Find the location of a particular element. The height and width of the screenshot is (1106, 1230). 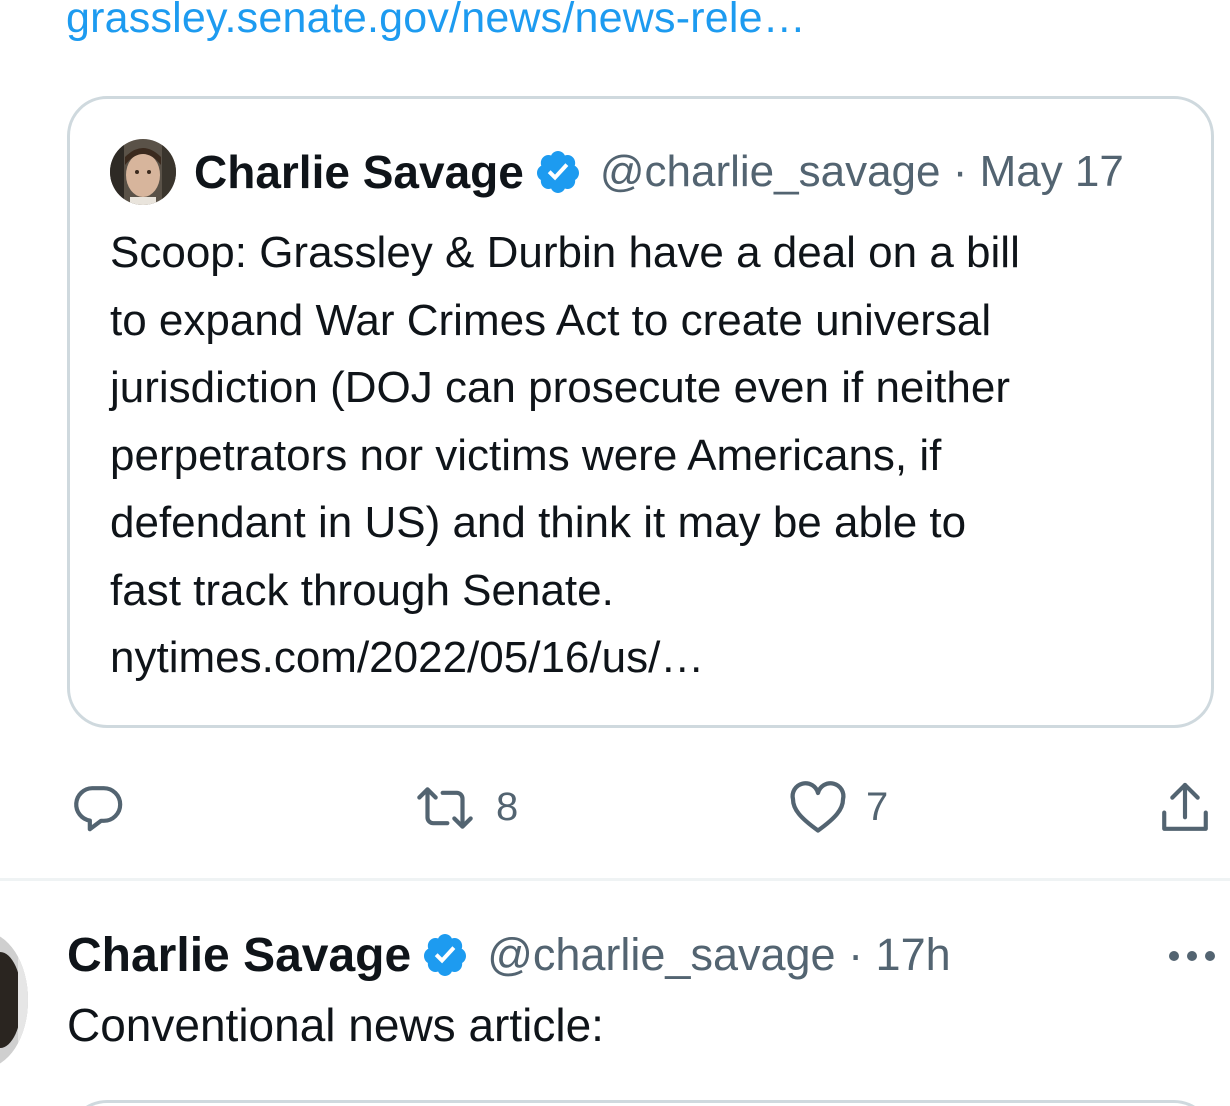

tweet-divider is located at coordinates (615, 879).